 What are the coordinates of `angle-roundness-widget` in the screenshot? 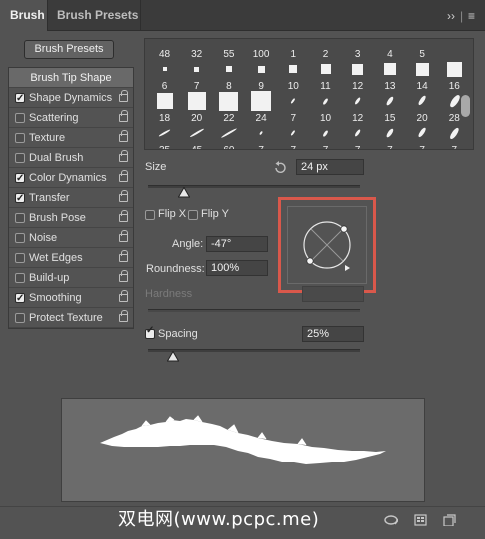 It's located at (327, 245).